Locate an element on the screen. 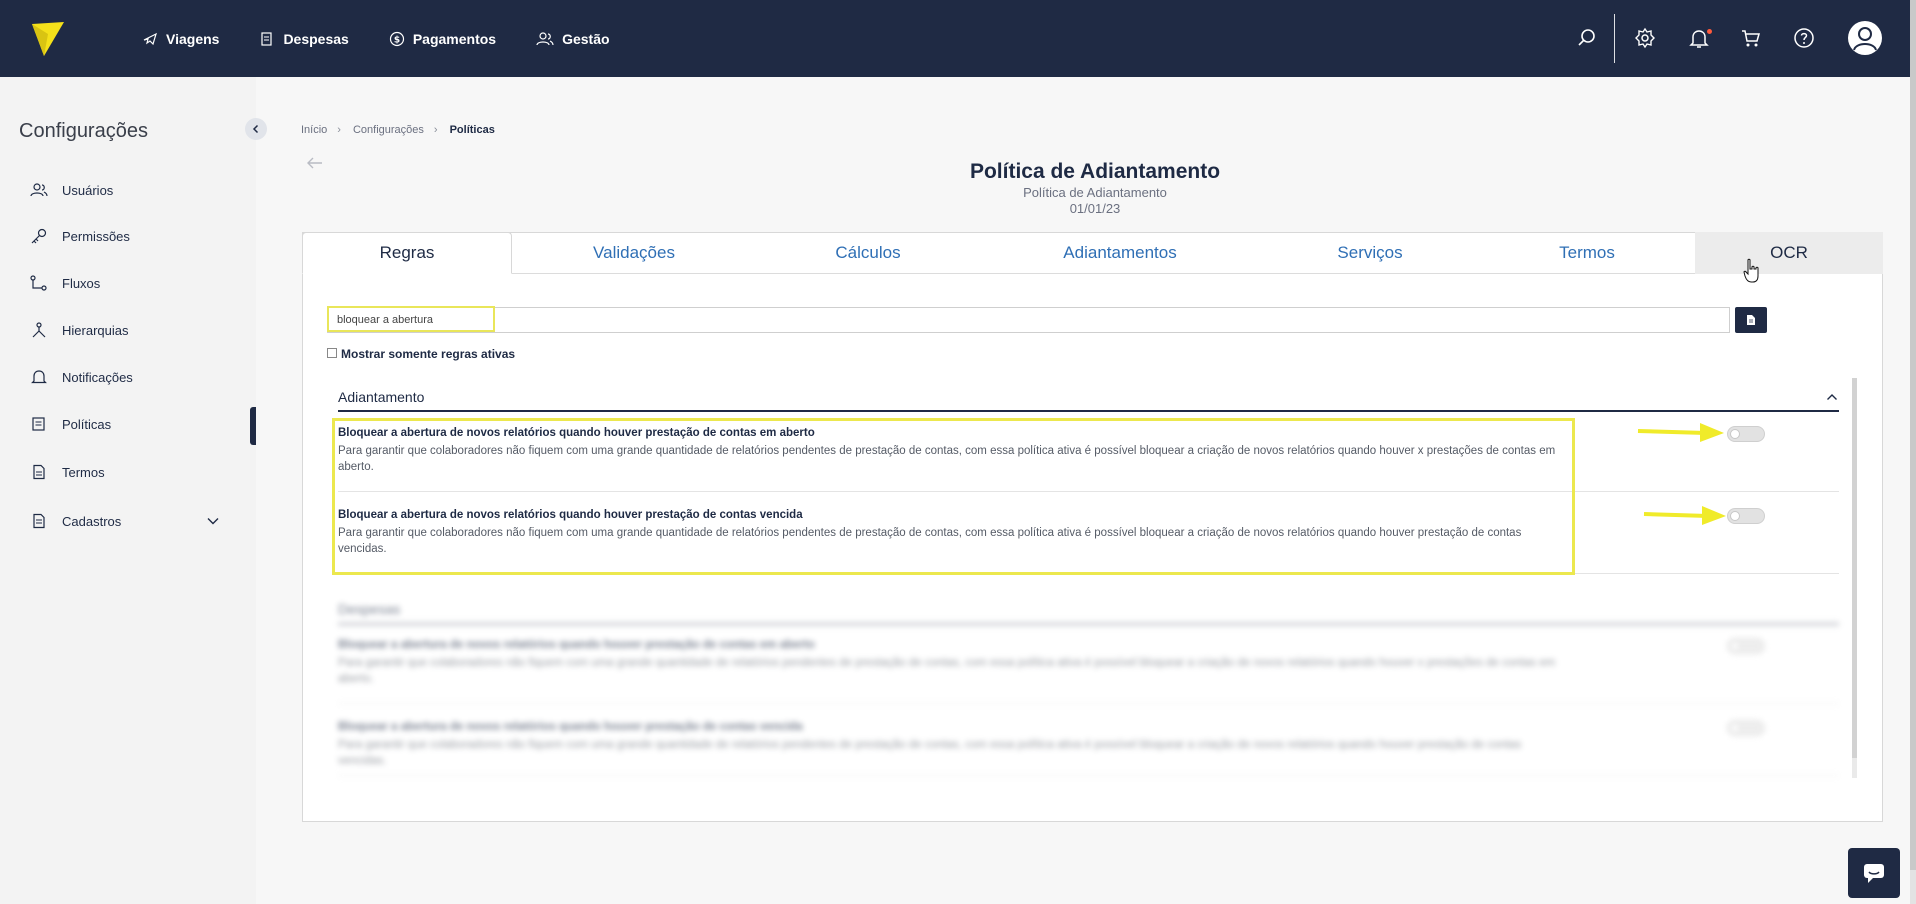  sidebar-item-label: Notificações is located at coordinates (97, 377).